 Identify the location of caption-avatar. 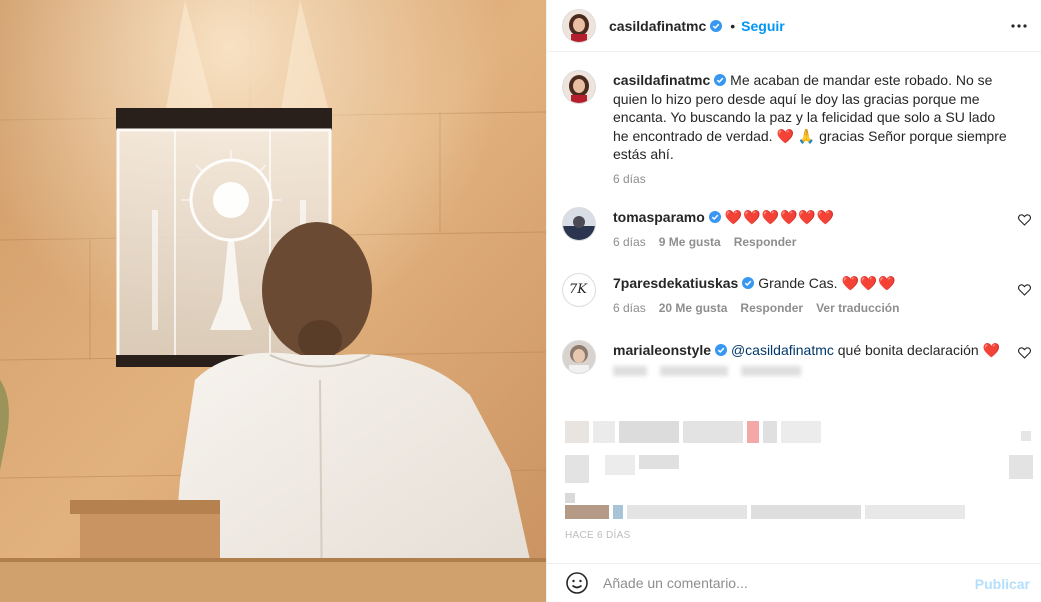
(579, 87).